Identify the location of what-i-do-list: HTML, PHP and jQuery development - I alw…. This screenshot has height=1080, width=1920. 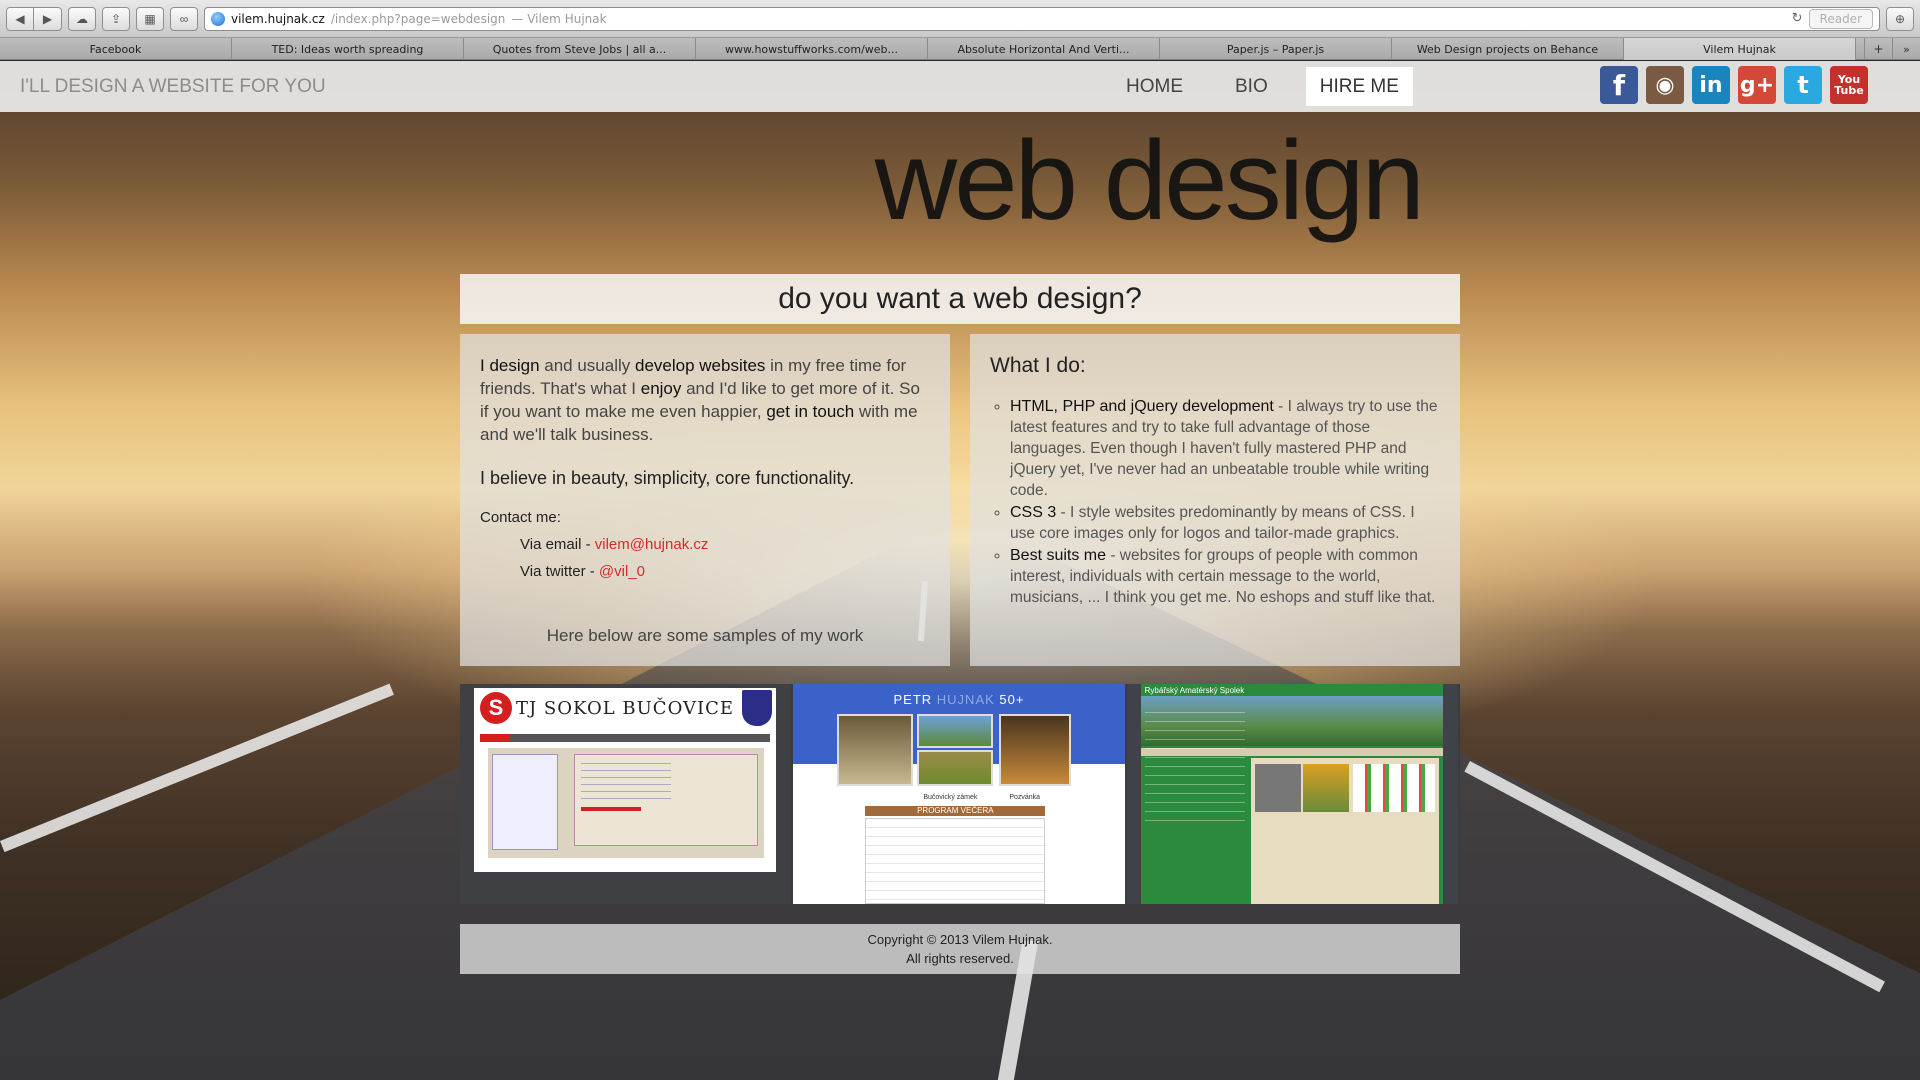
(1215, 502).